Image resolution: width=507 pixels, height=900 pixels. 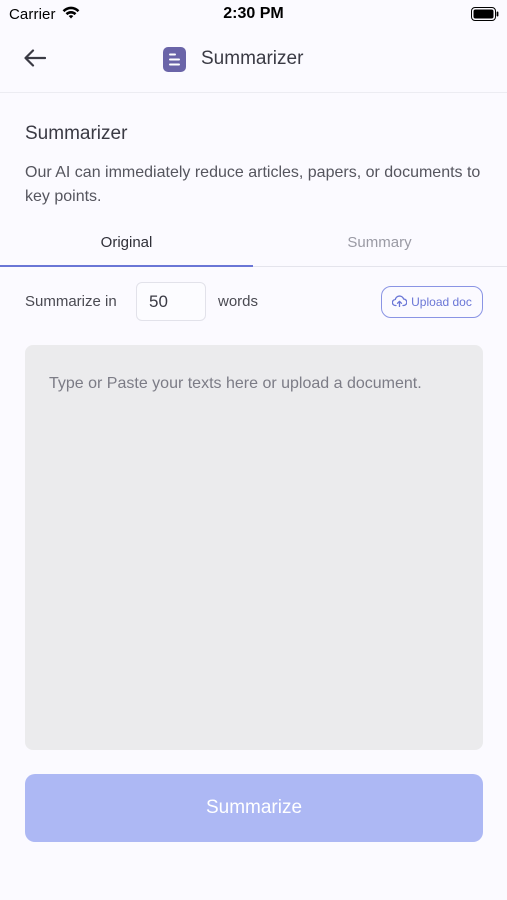 What do you see at coordinates (71, 301) in the screenshot?
I see `summarize-in-label: Summarize in` at bounding box center [71, 301].